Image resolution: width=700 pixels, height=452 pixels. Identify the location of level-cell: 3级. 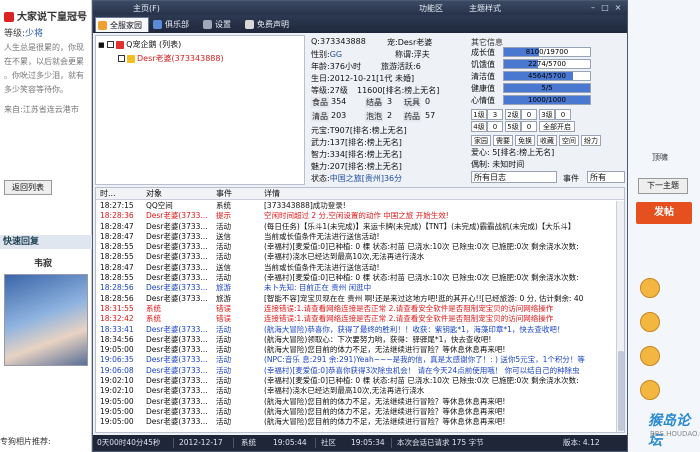
(547, 114).